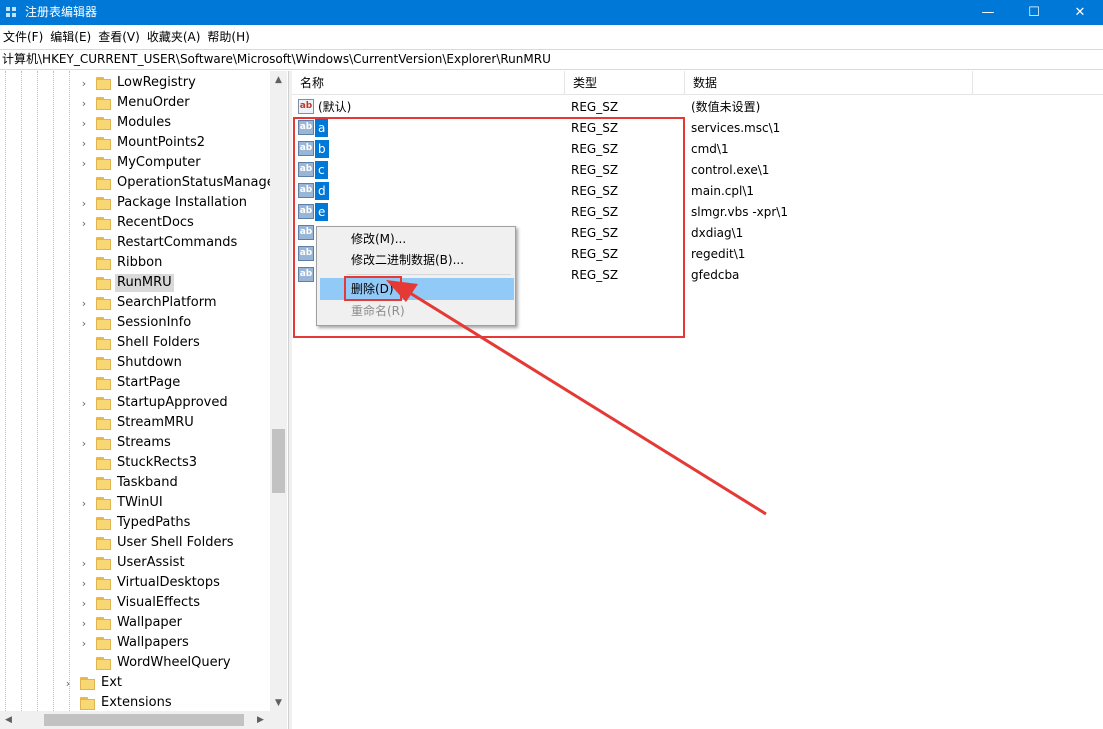 The height and width of the screenshot is (729, 1103). What do you see at coordinates (125, 443) in the screenshot?
I see `tree-item-streams: › Streams` at bounding box center [125, 443].